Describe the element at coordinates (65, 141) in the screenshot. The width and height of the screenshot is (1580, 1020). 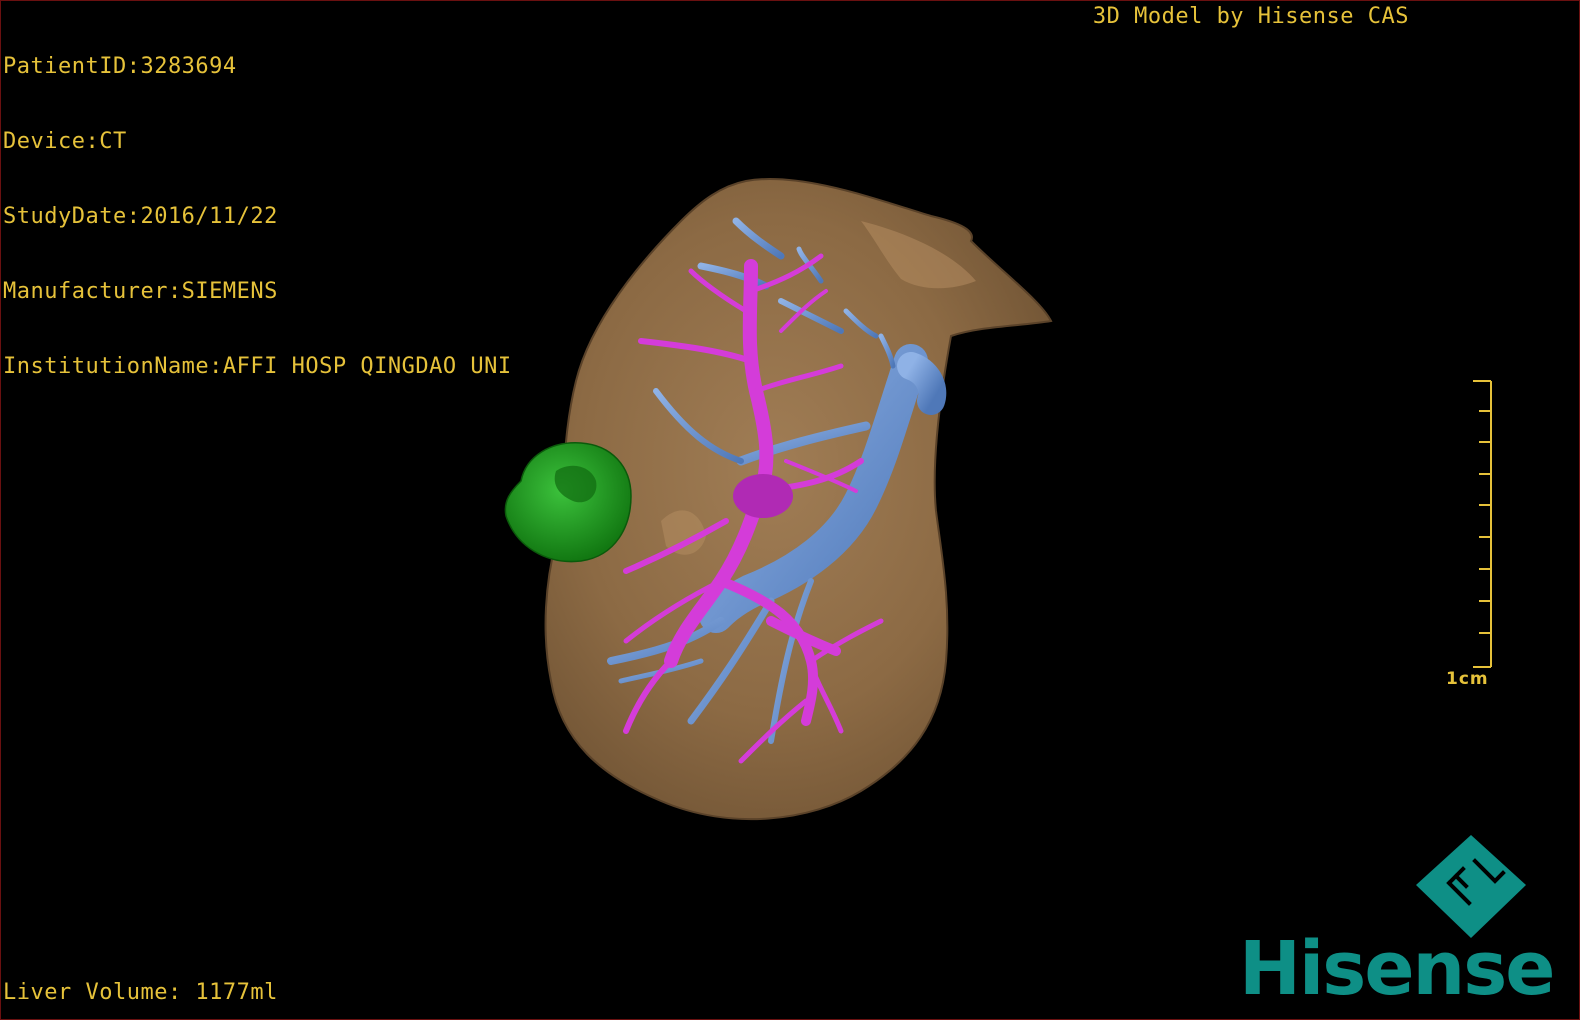
I see `device-text: Device:CT` at that location.